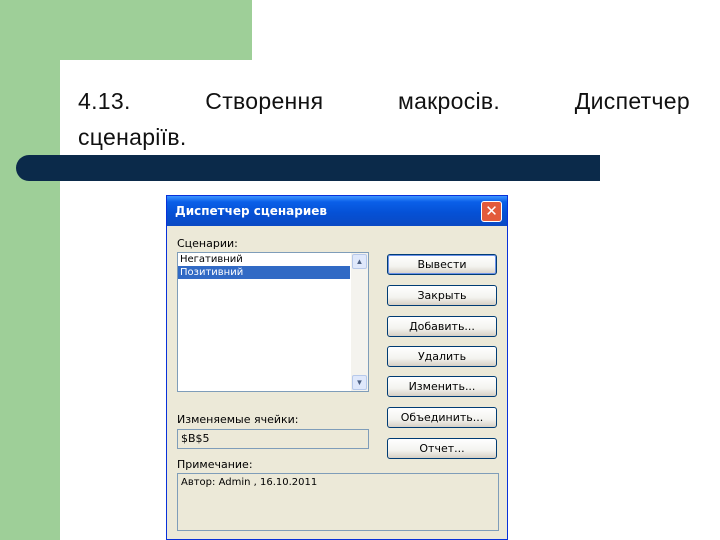 The height and width of the screenshot is (540, 720). Describe the element at coordinates (359, 261) in the screenshot. I see `scroll-up-icon: ▲` at that location.